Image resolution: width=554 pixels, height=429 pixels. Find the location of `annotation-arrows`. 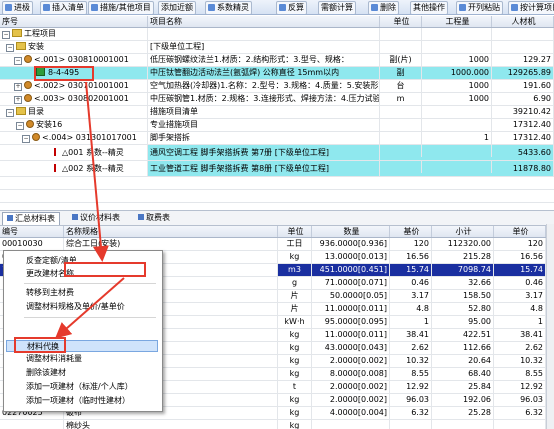

annotation-arrows is located at coordinates (89, 210).